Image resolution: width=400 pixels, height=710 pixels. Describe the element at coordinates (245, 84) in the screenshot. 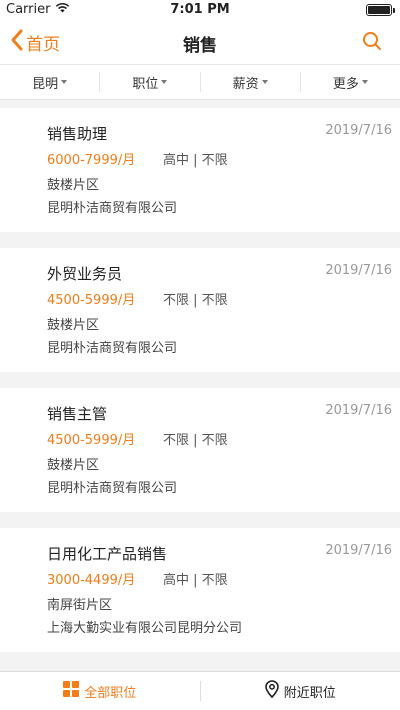

I see `filter-label: 薪资` at that location.